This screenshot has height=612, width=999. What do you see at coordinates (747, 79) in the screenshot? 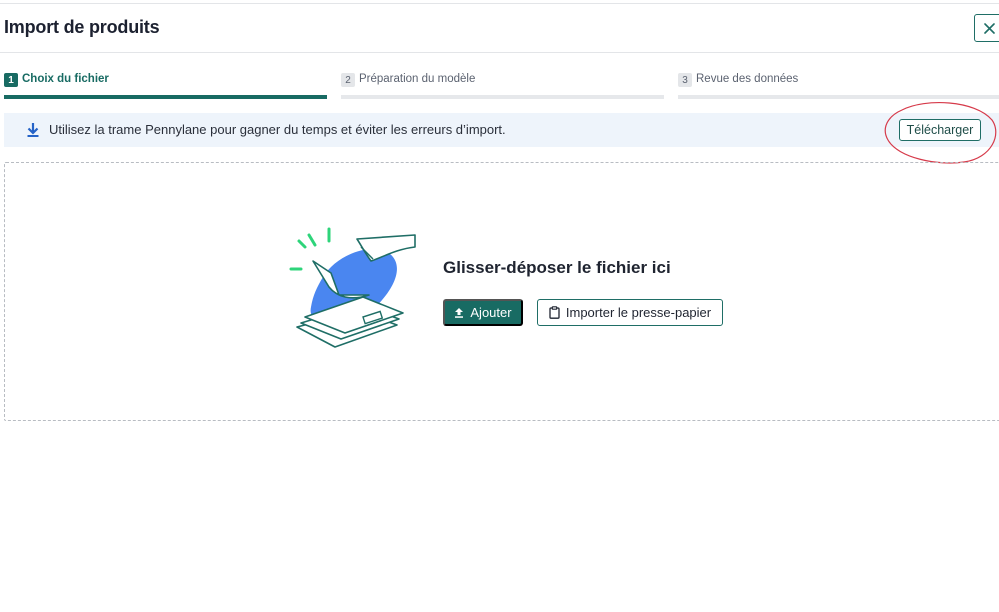
I see `step-label: Revue des données` at bounding box center [747, 79].